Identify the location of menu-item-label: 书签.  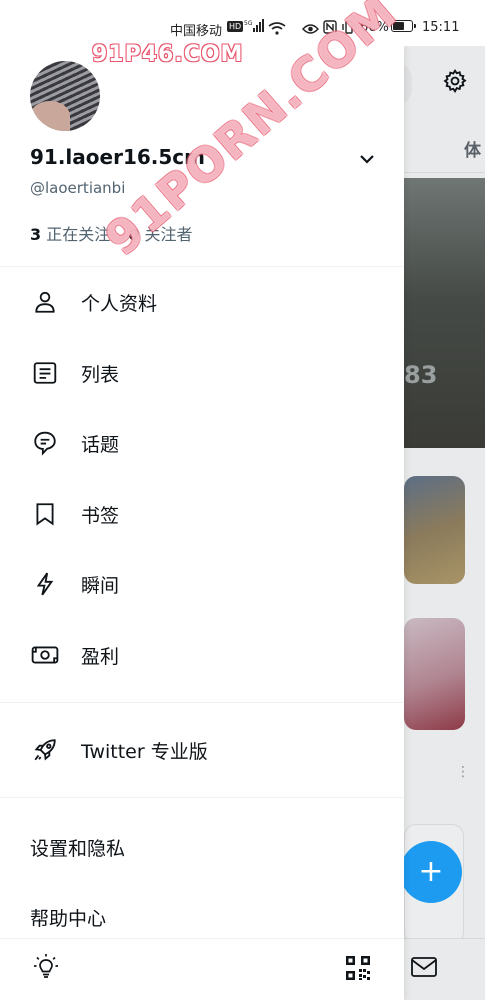
(100, 515).